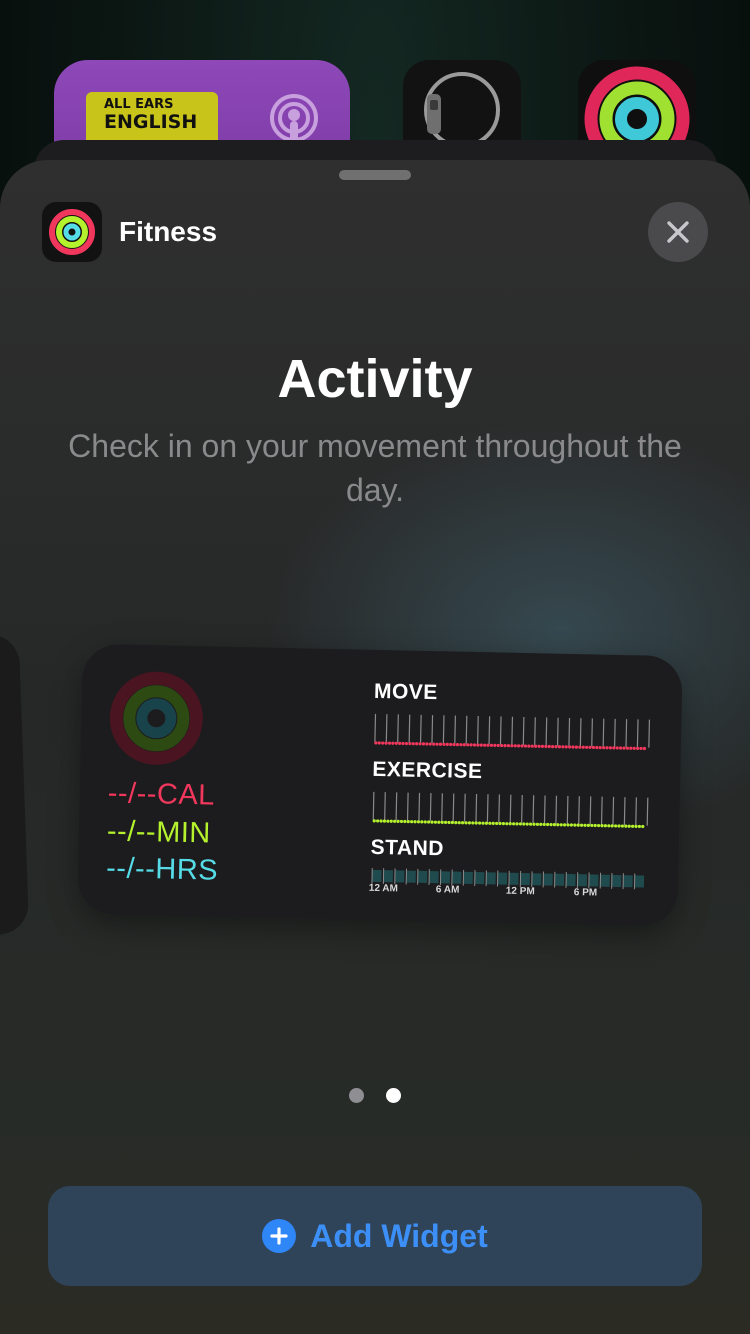  Describe the element at coordinates (375, 1236) in the screenshot. I see `add-widget-button: Add Widget` at that location.